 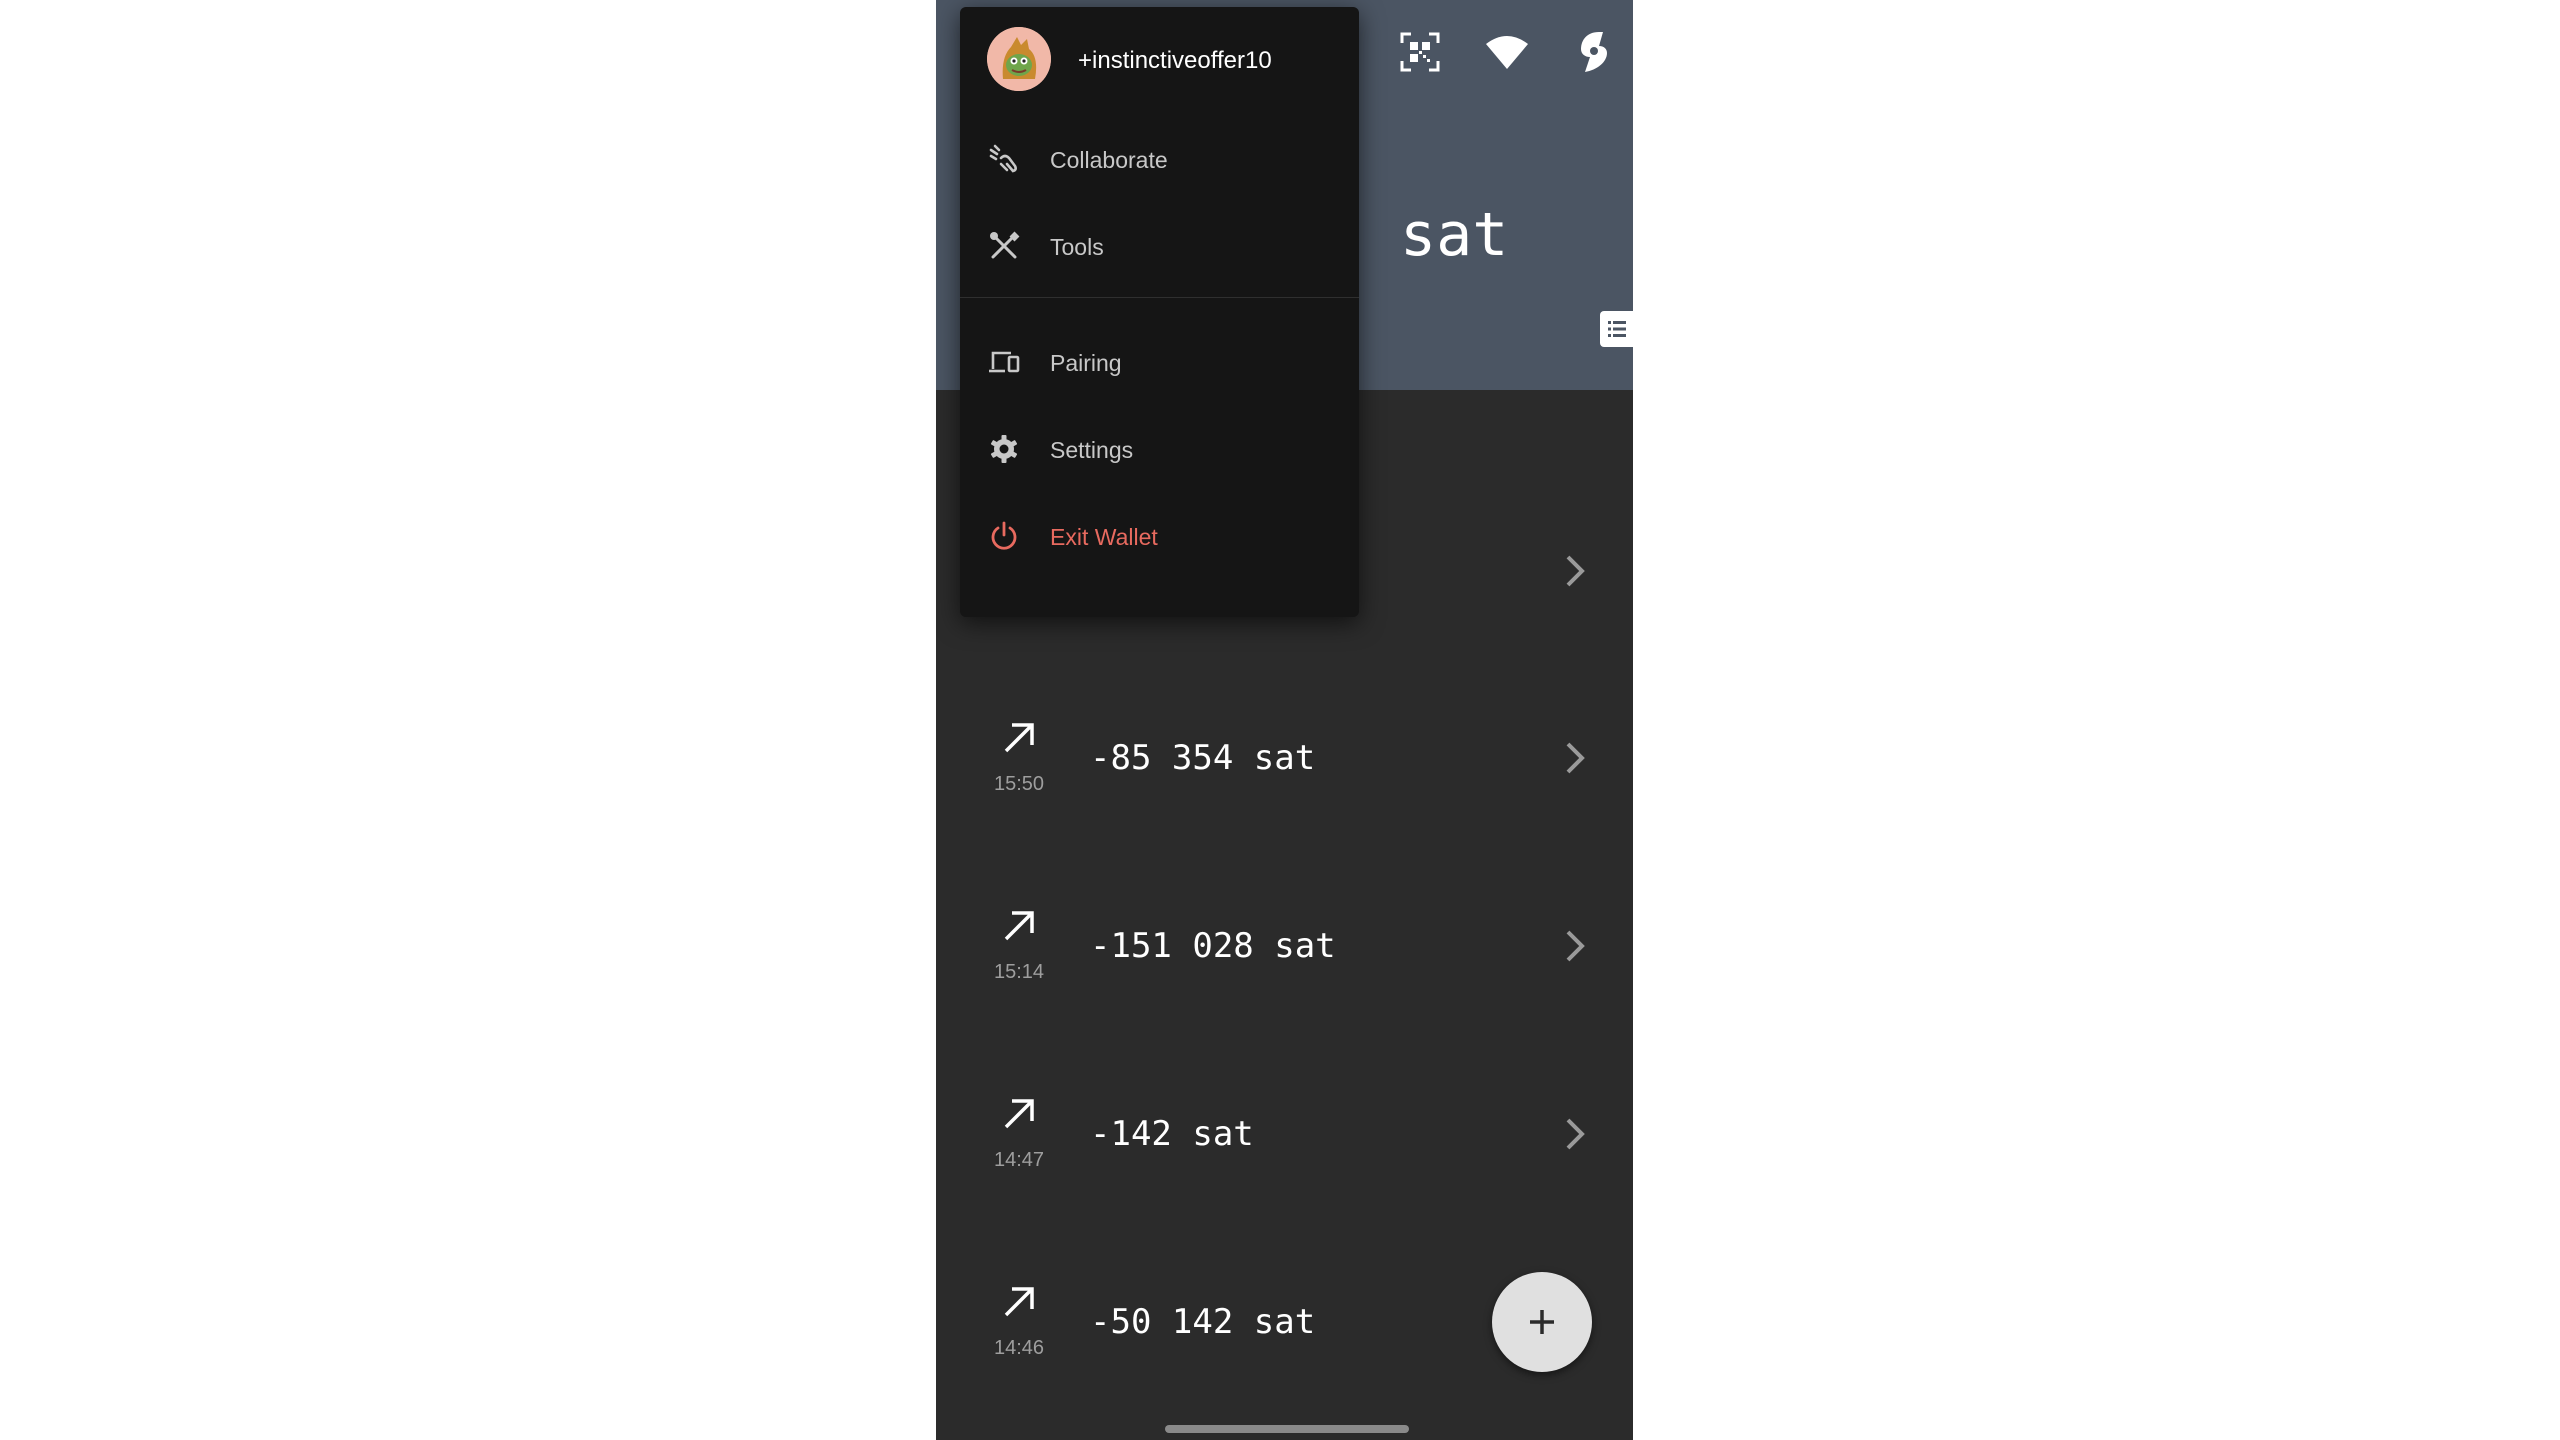 I want to click on lightning-icon, so click(x=1594, y=52).